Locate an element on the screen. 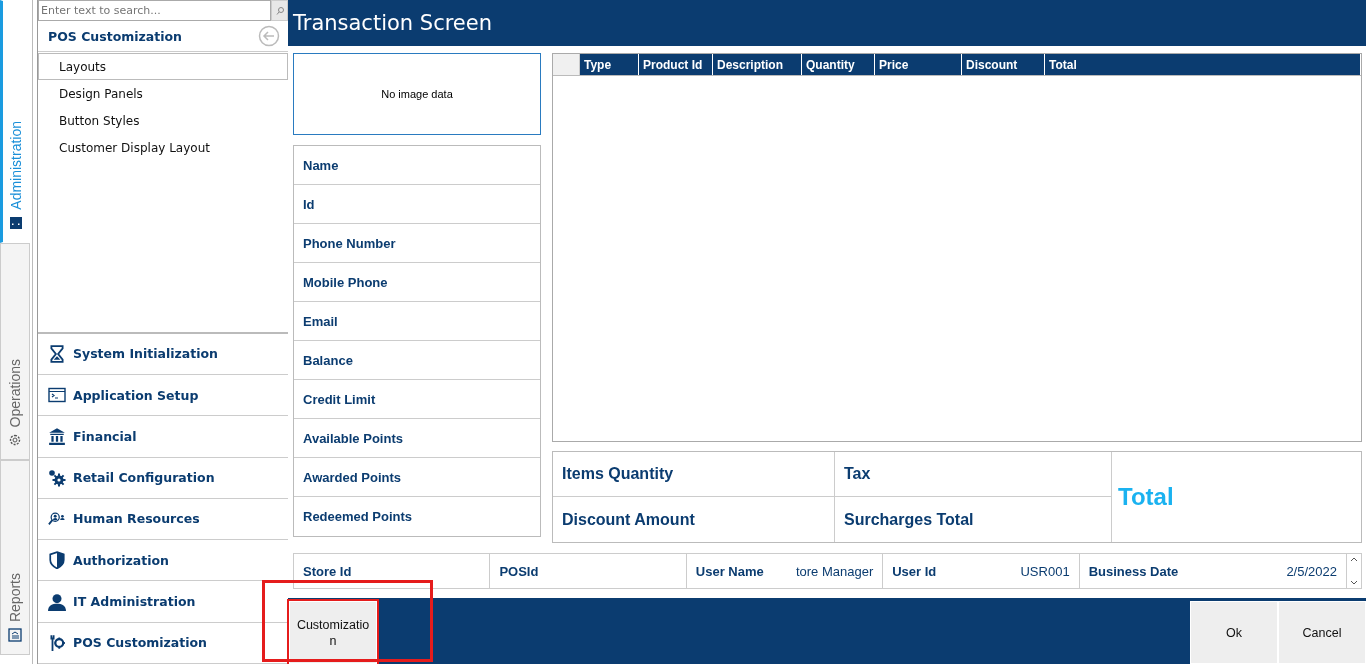  gears-icon is located at coordinates (57, 477).